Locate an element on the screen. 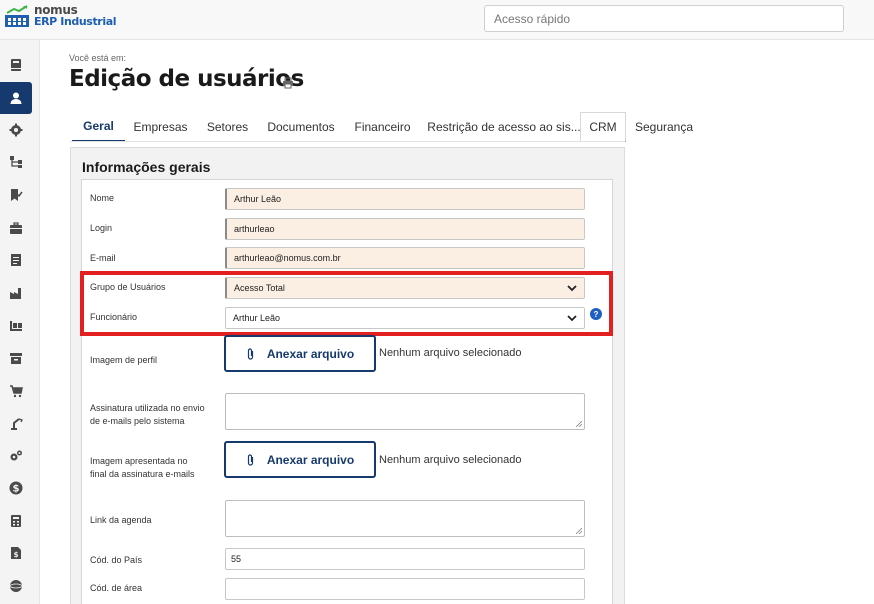 This screenshot has width=874, height=604. robot-arm-icon is located at coordinates (17, 424).